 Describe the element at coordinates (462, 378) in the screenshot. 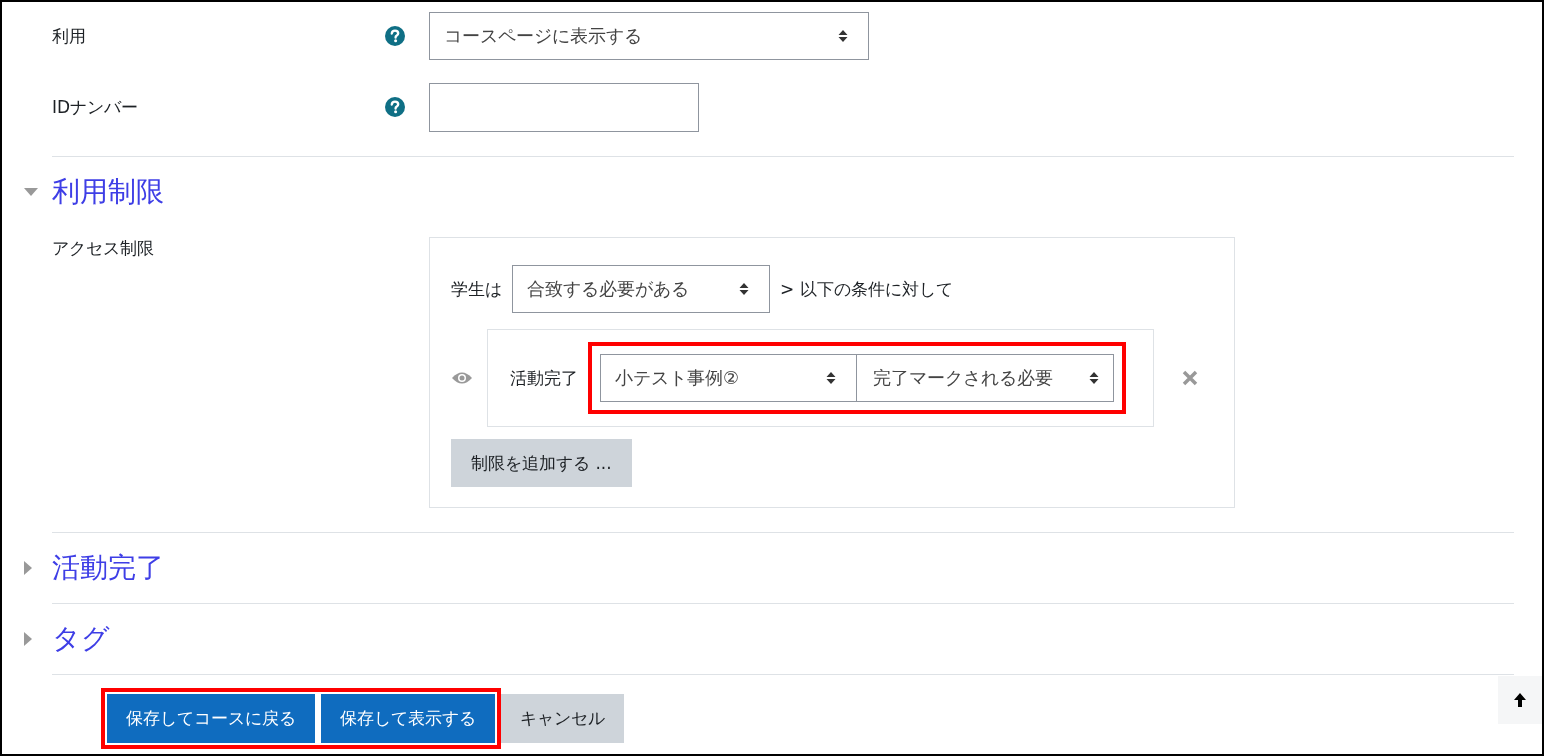

I see `eye-icon` at that location.